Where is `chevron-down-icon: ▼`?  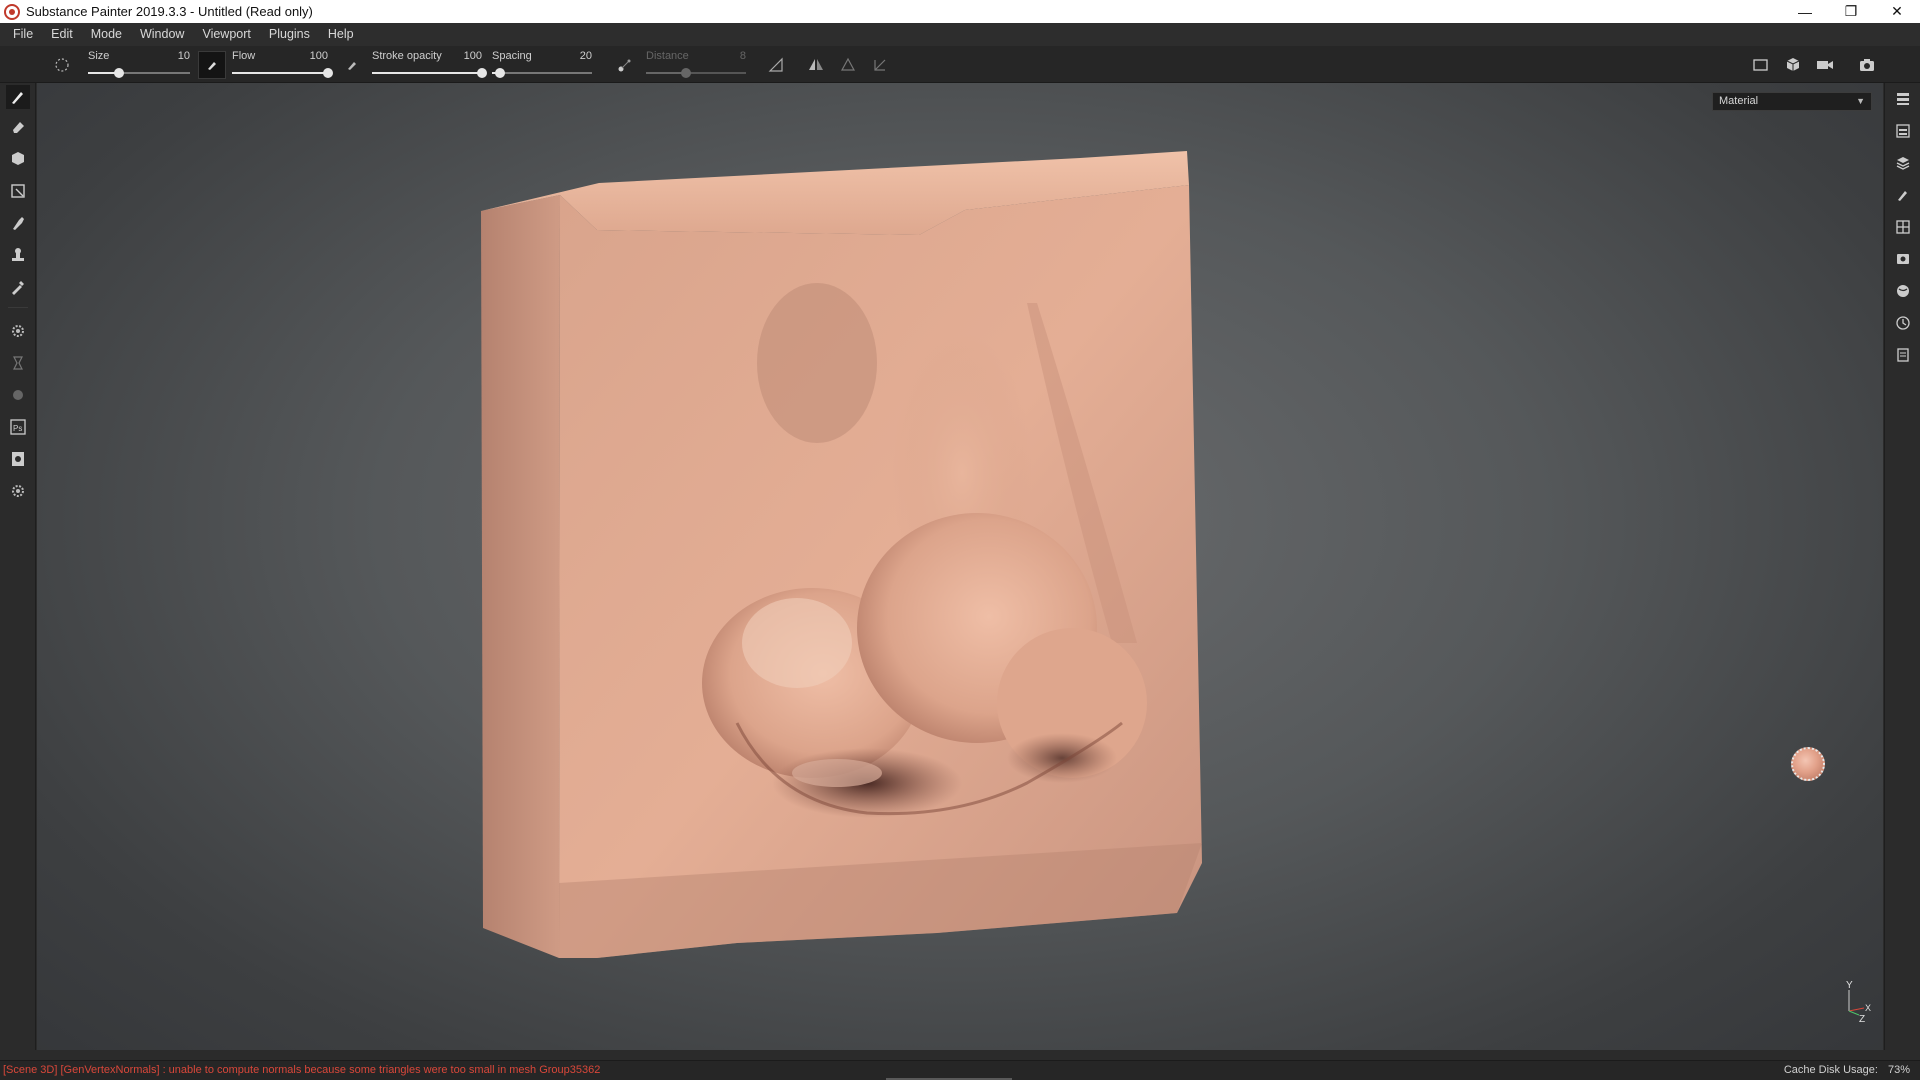
chevron-down-icon: ▼ is located at coordinates (1860, 101).